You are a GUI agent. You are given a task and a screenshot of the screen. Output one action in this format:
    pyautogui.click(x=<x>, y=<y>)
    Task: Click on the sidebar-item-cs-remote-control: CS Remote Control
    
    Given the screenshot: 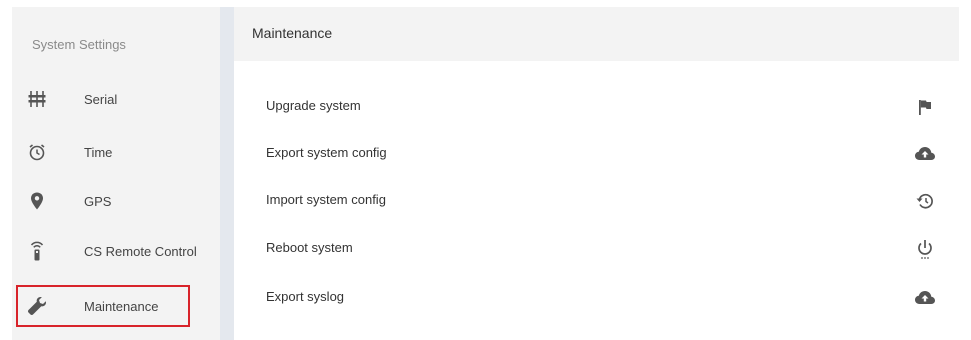 What is the action you would take?
    pyautogui.click(x=116, y=251)
    